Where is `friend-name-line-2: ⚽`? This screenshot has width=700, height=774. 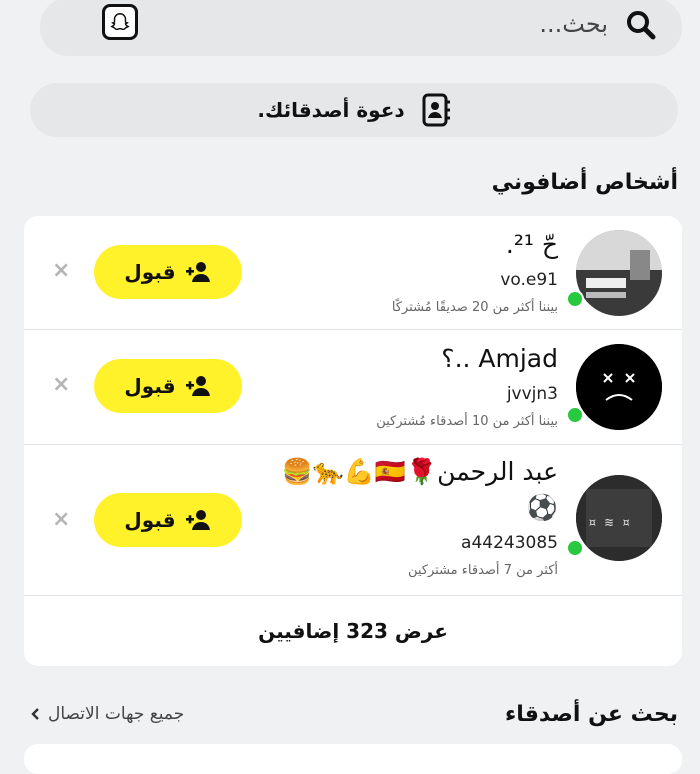
friend-name-line-2: ⚽ is located at coordinates (542, 507).